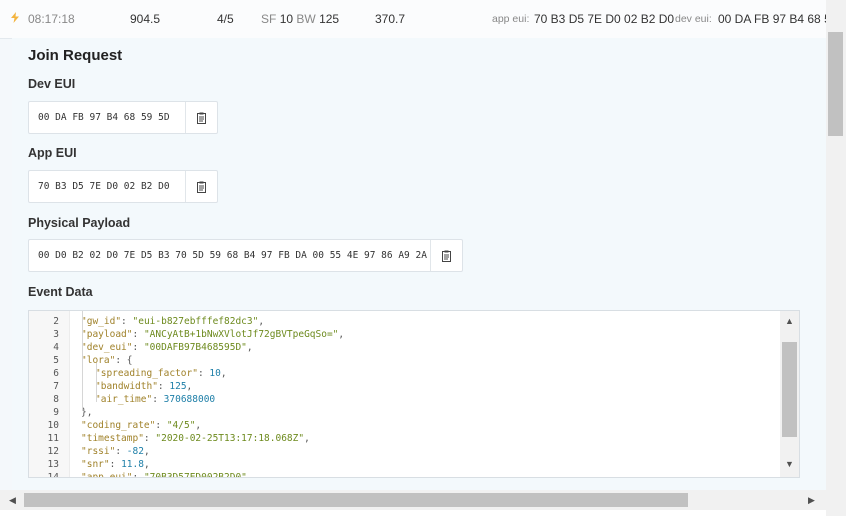 The width and height of the screenshot is (850, 516). Describe the element at coordinates (56, 321) in the screenshot. I see `line-number: 2` at that location.